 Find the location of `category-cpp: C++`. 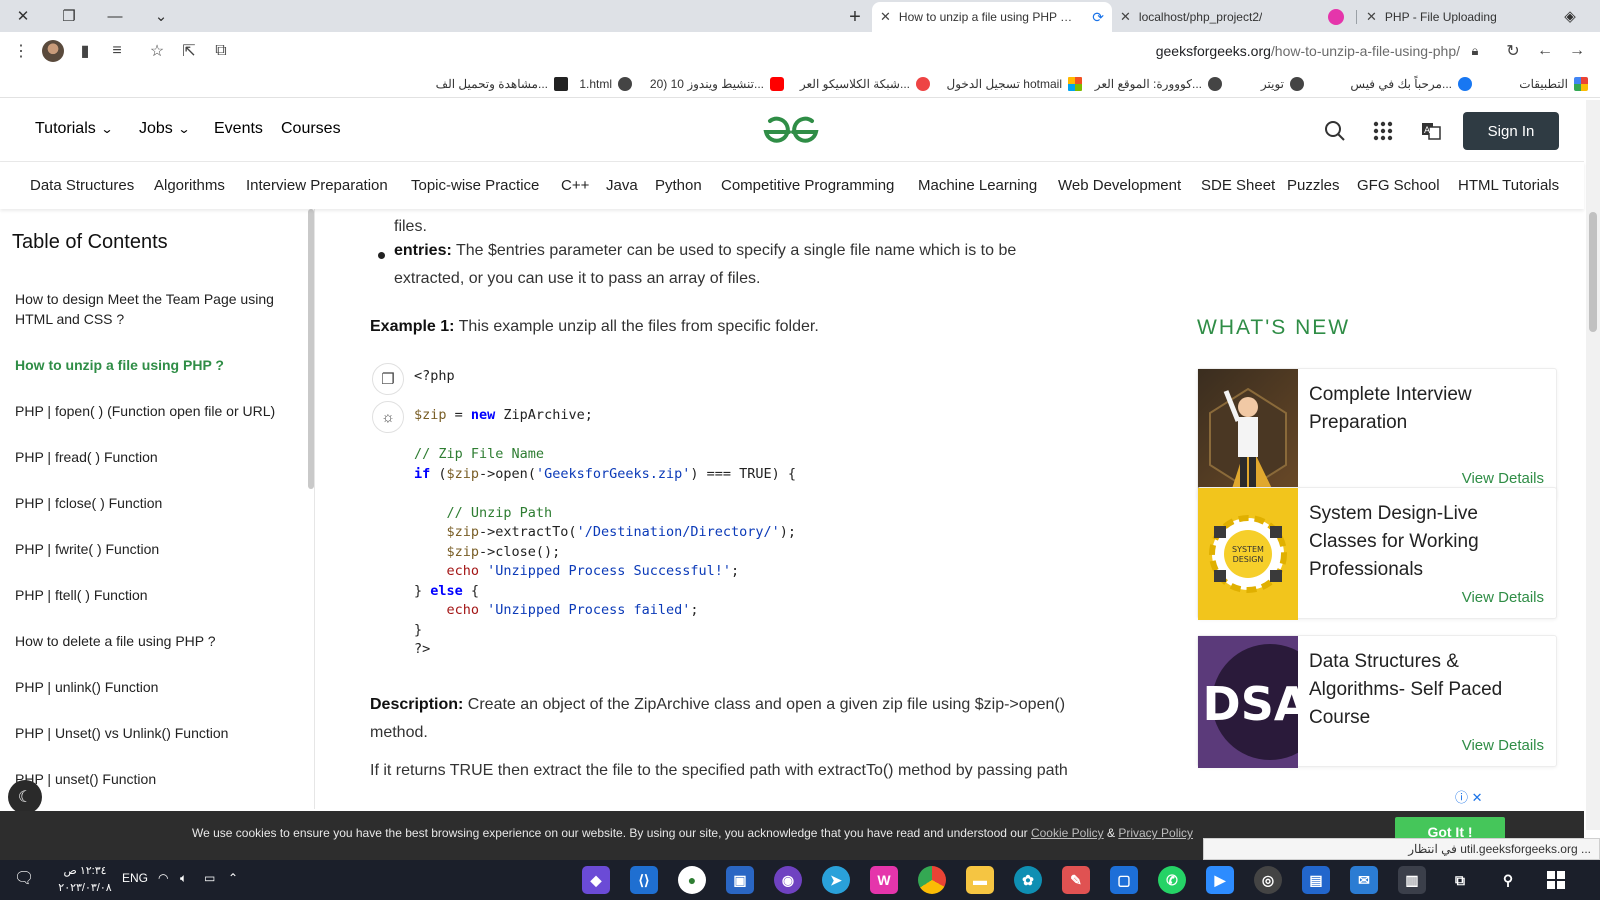

category-cpp: C++ is located at coordinates (575, 185).